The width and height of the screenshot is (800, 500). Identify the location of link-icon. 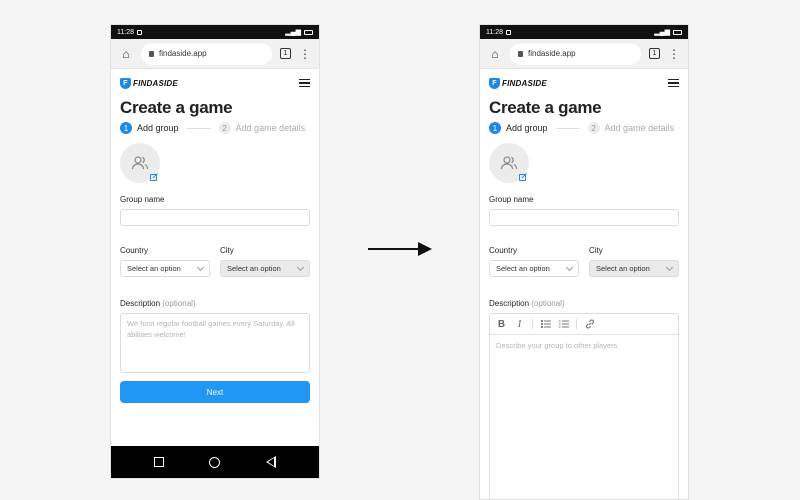
(589, 324).